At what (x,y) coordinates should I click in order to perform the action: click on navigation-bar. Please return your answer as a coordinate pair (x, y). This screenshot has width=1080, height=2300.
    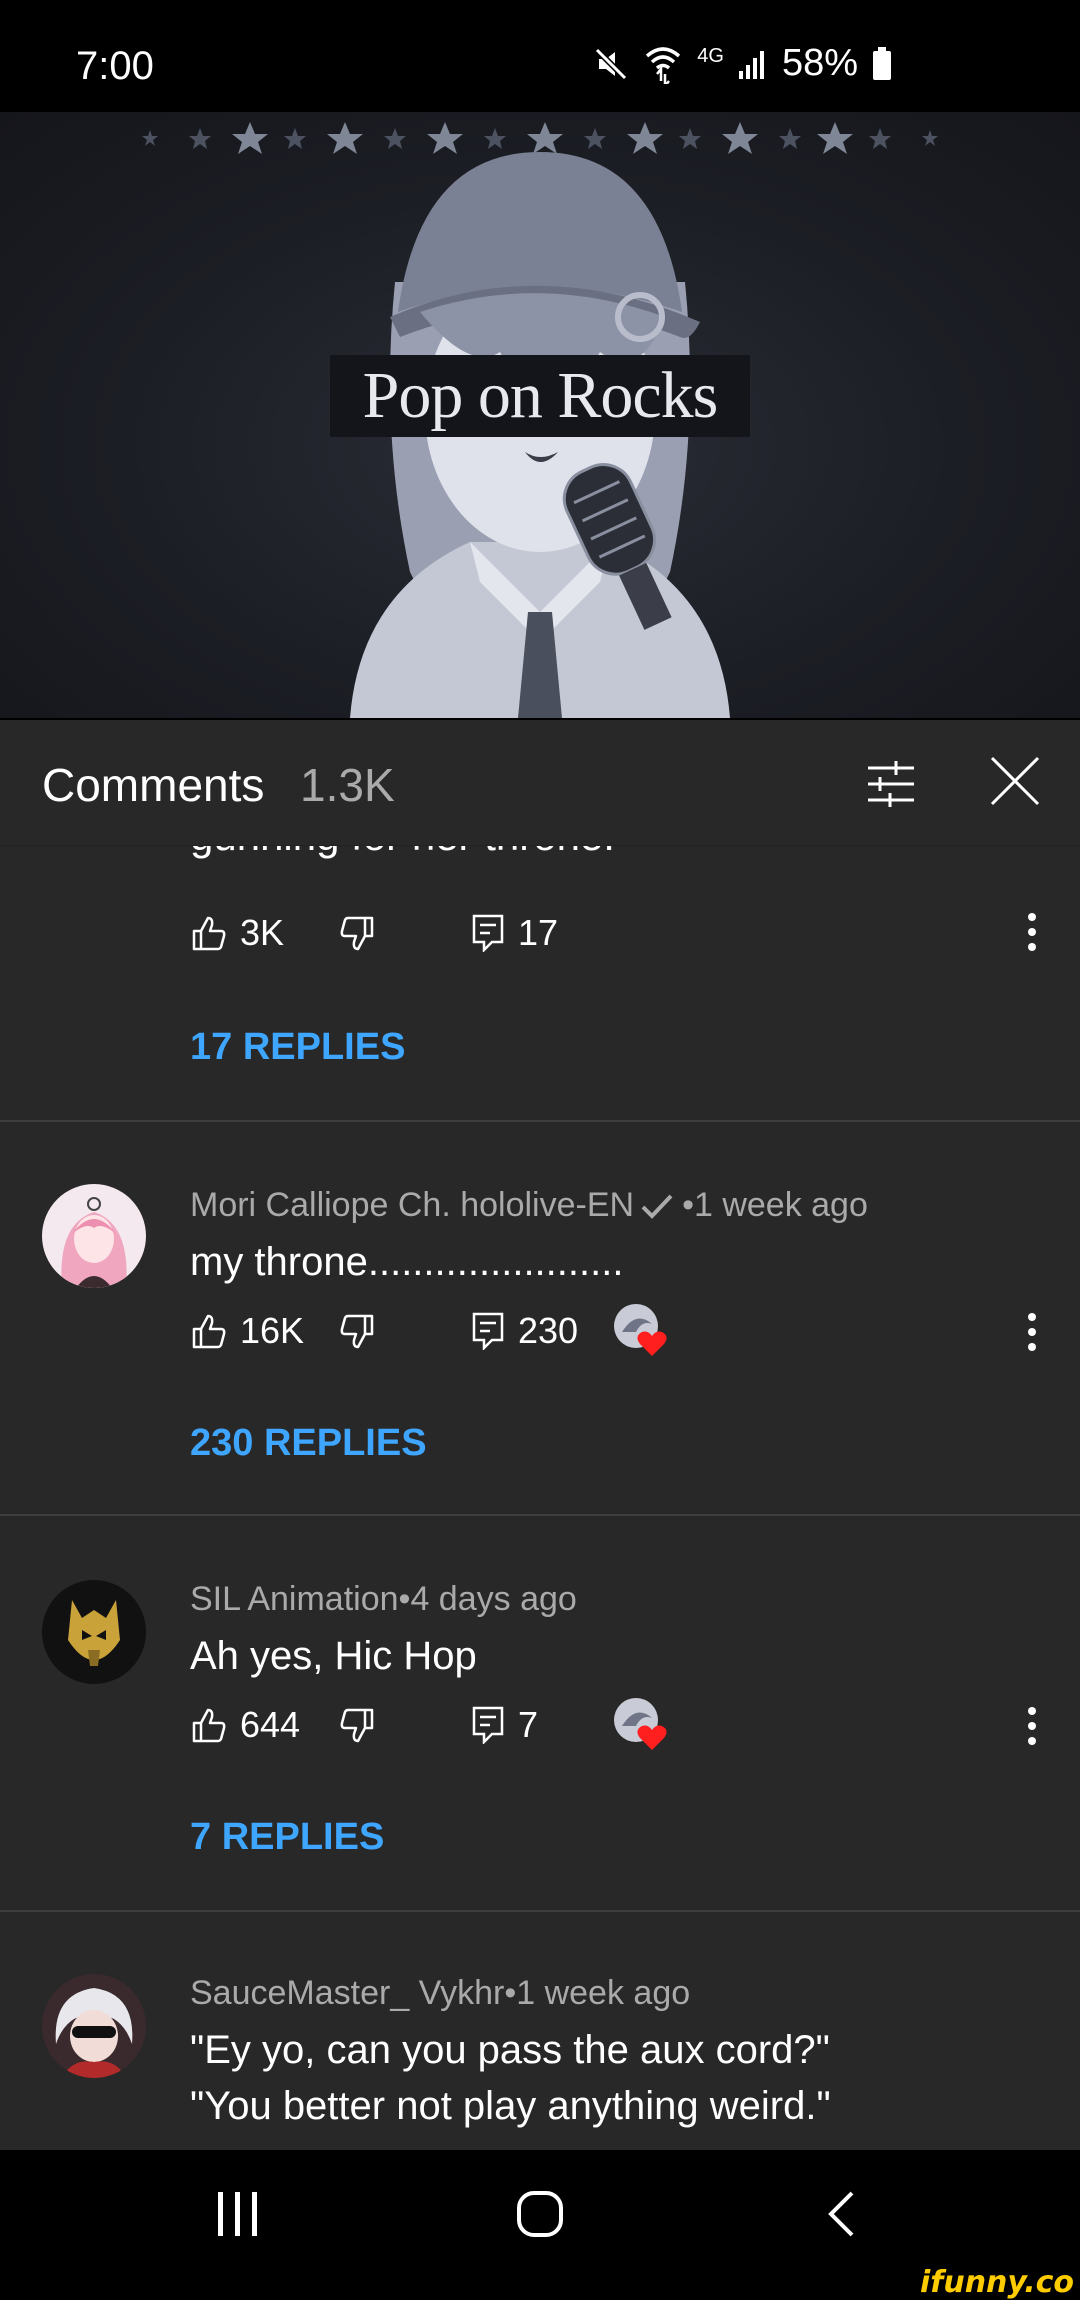
    Looking at the image, I should click on (540, 2215).